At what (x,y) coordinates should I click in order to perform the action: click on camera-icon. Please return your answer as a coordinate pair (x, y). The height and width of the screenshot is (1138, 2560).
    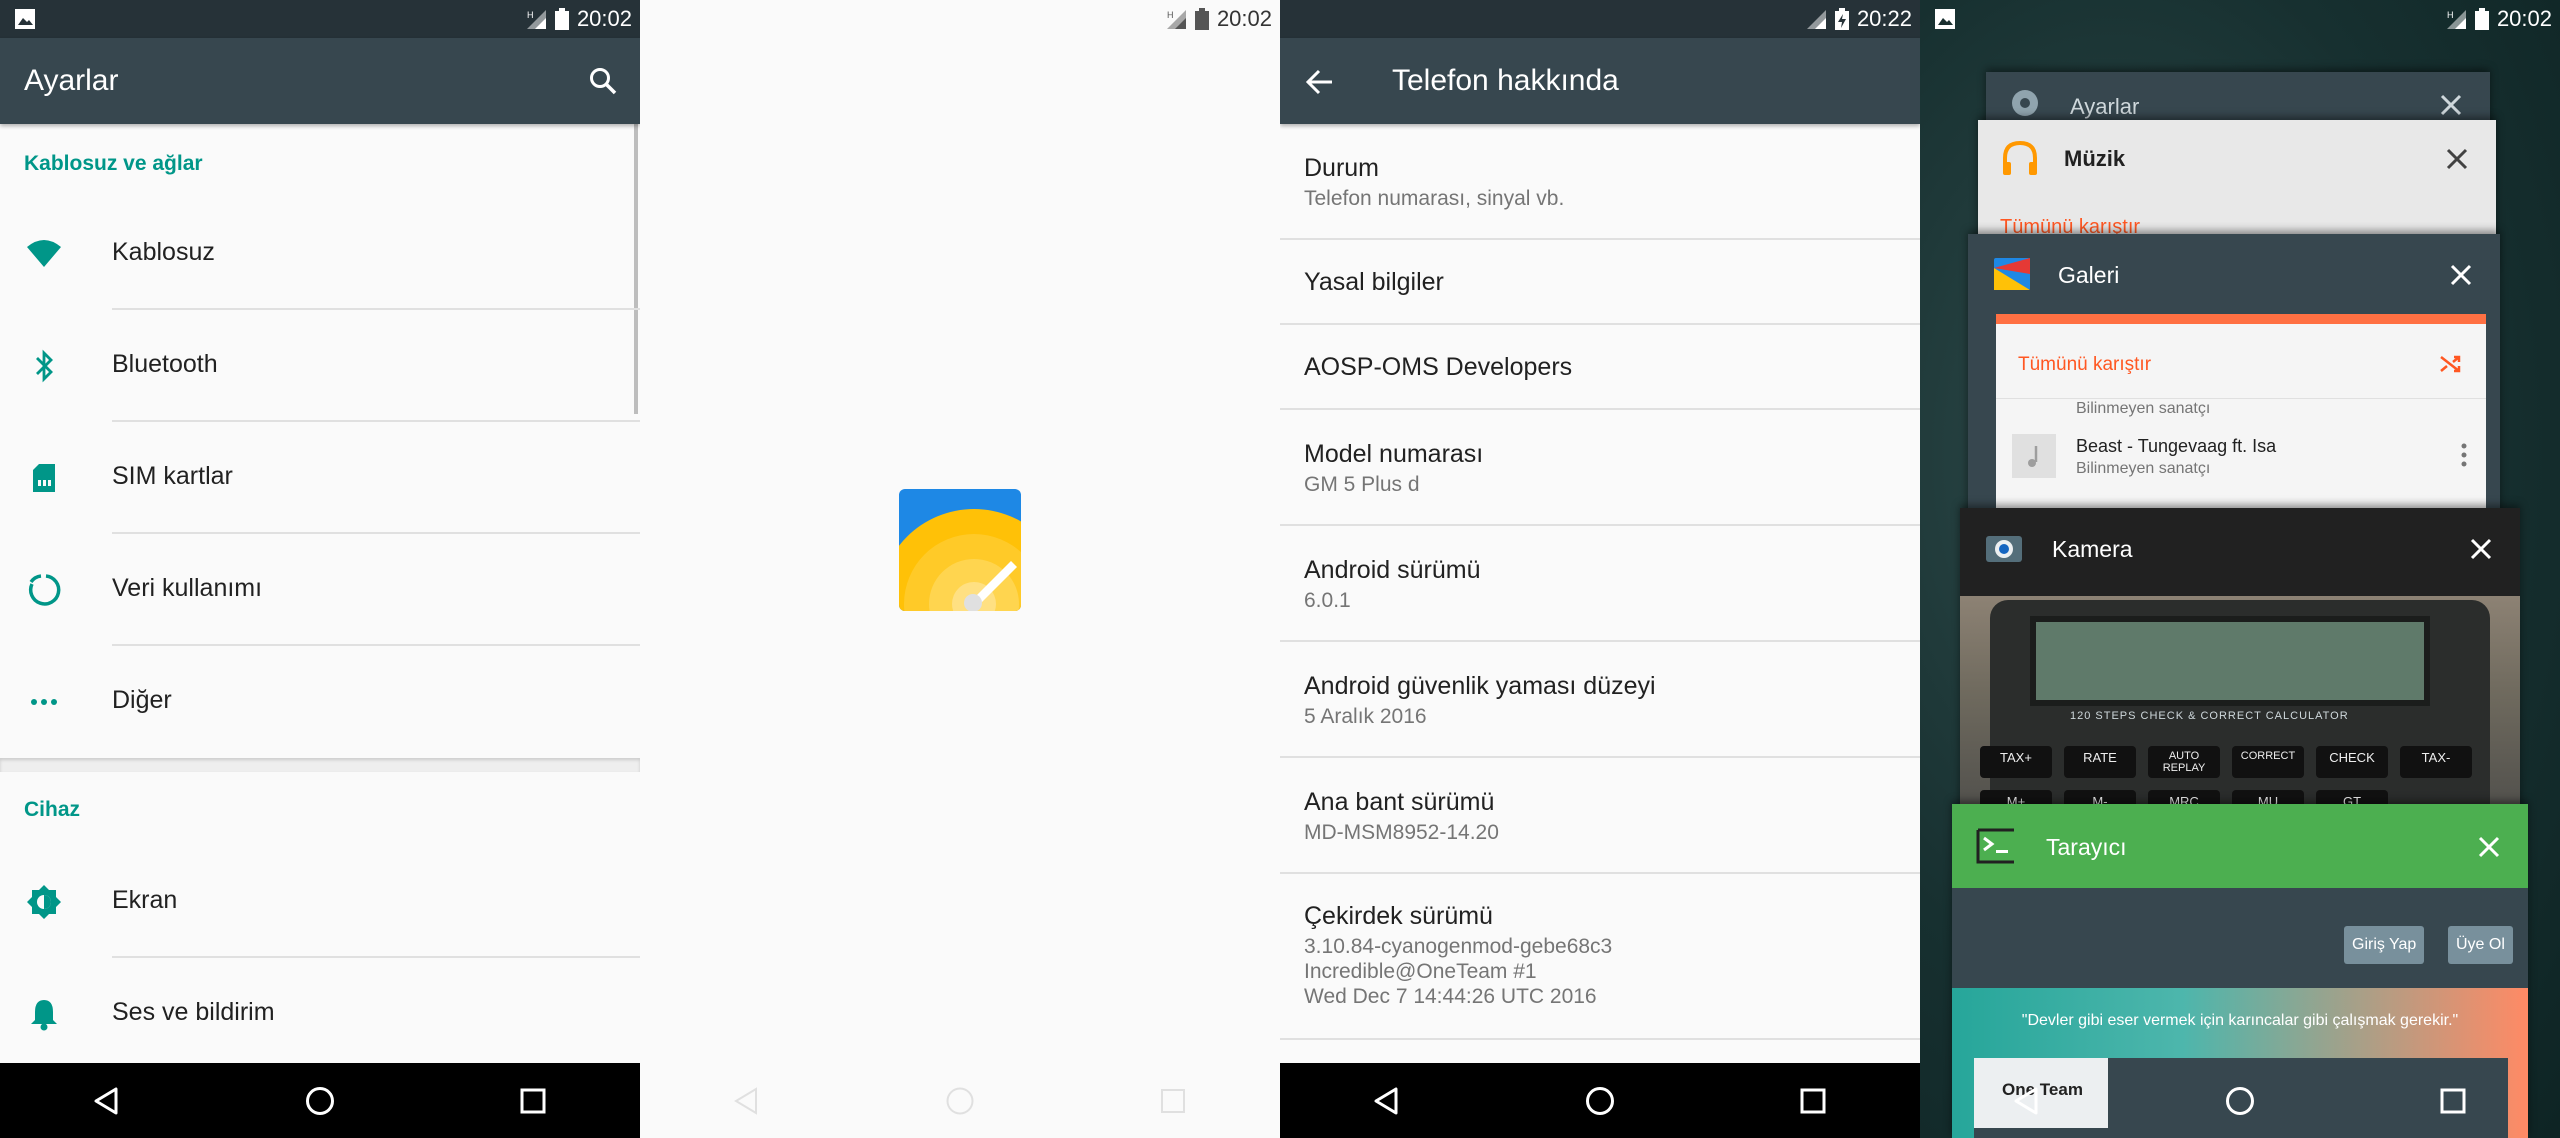
    Looking at the image, I should click on (2004, 549).